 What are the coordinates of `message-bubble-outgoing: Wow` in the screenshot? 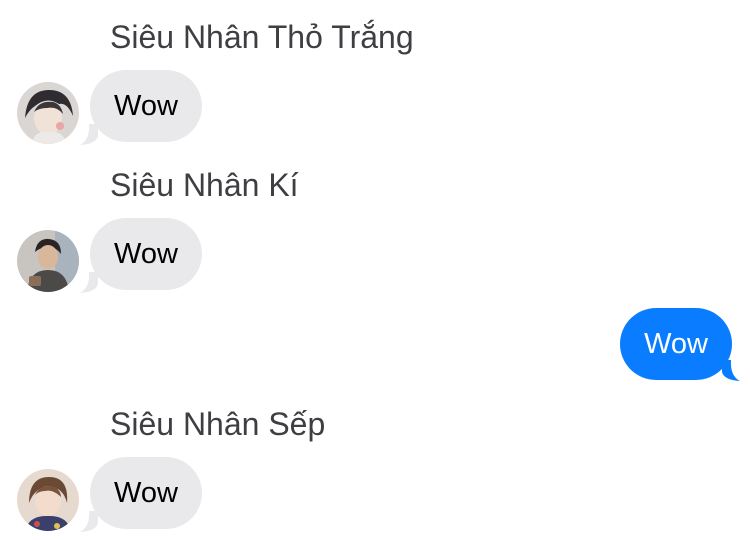 It's located at (676, 344).